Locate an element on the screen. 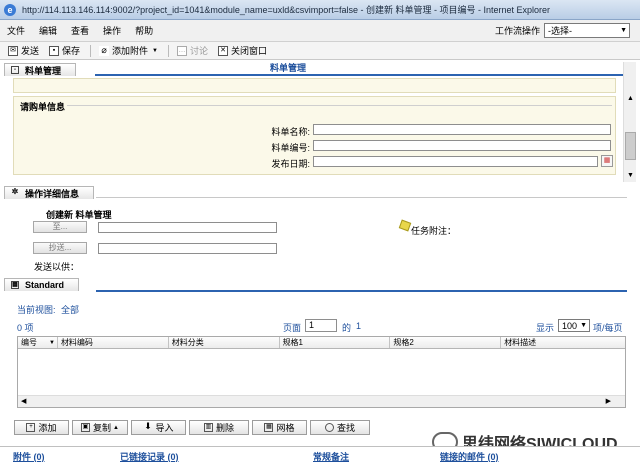 This screenshot has width=640, height=470. calendar-icon: ▦ is located at coordinates (607, 161).